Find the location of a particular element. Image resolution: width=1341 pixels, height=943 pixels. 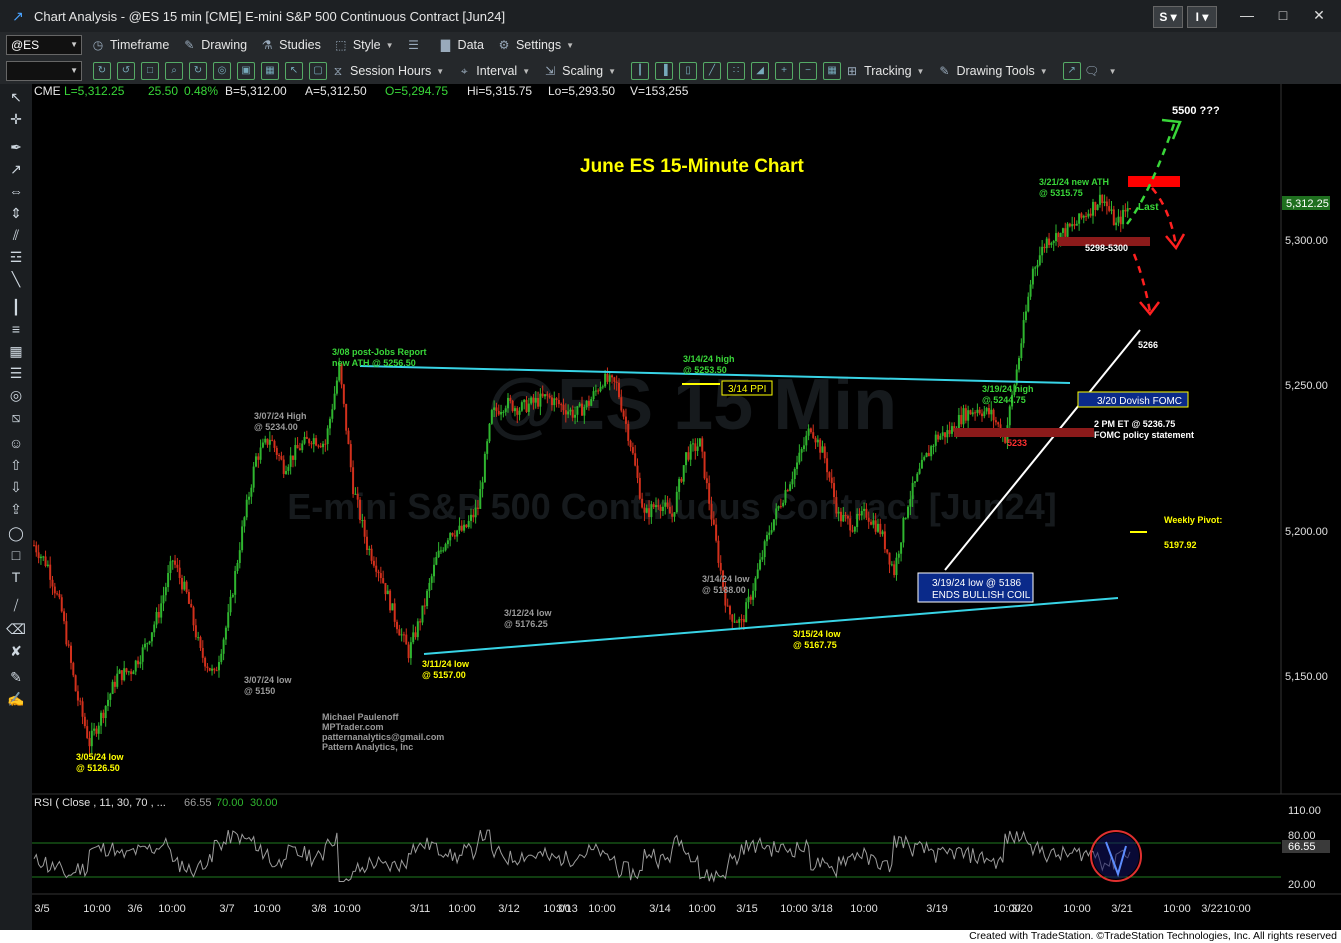

fib-fan-icon: ≡ is located at coordinates (16, 329).